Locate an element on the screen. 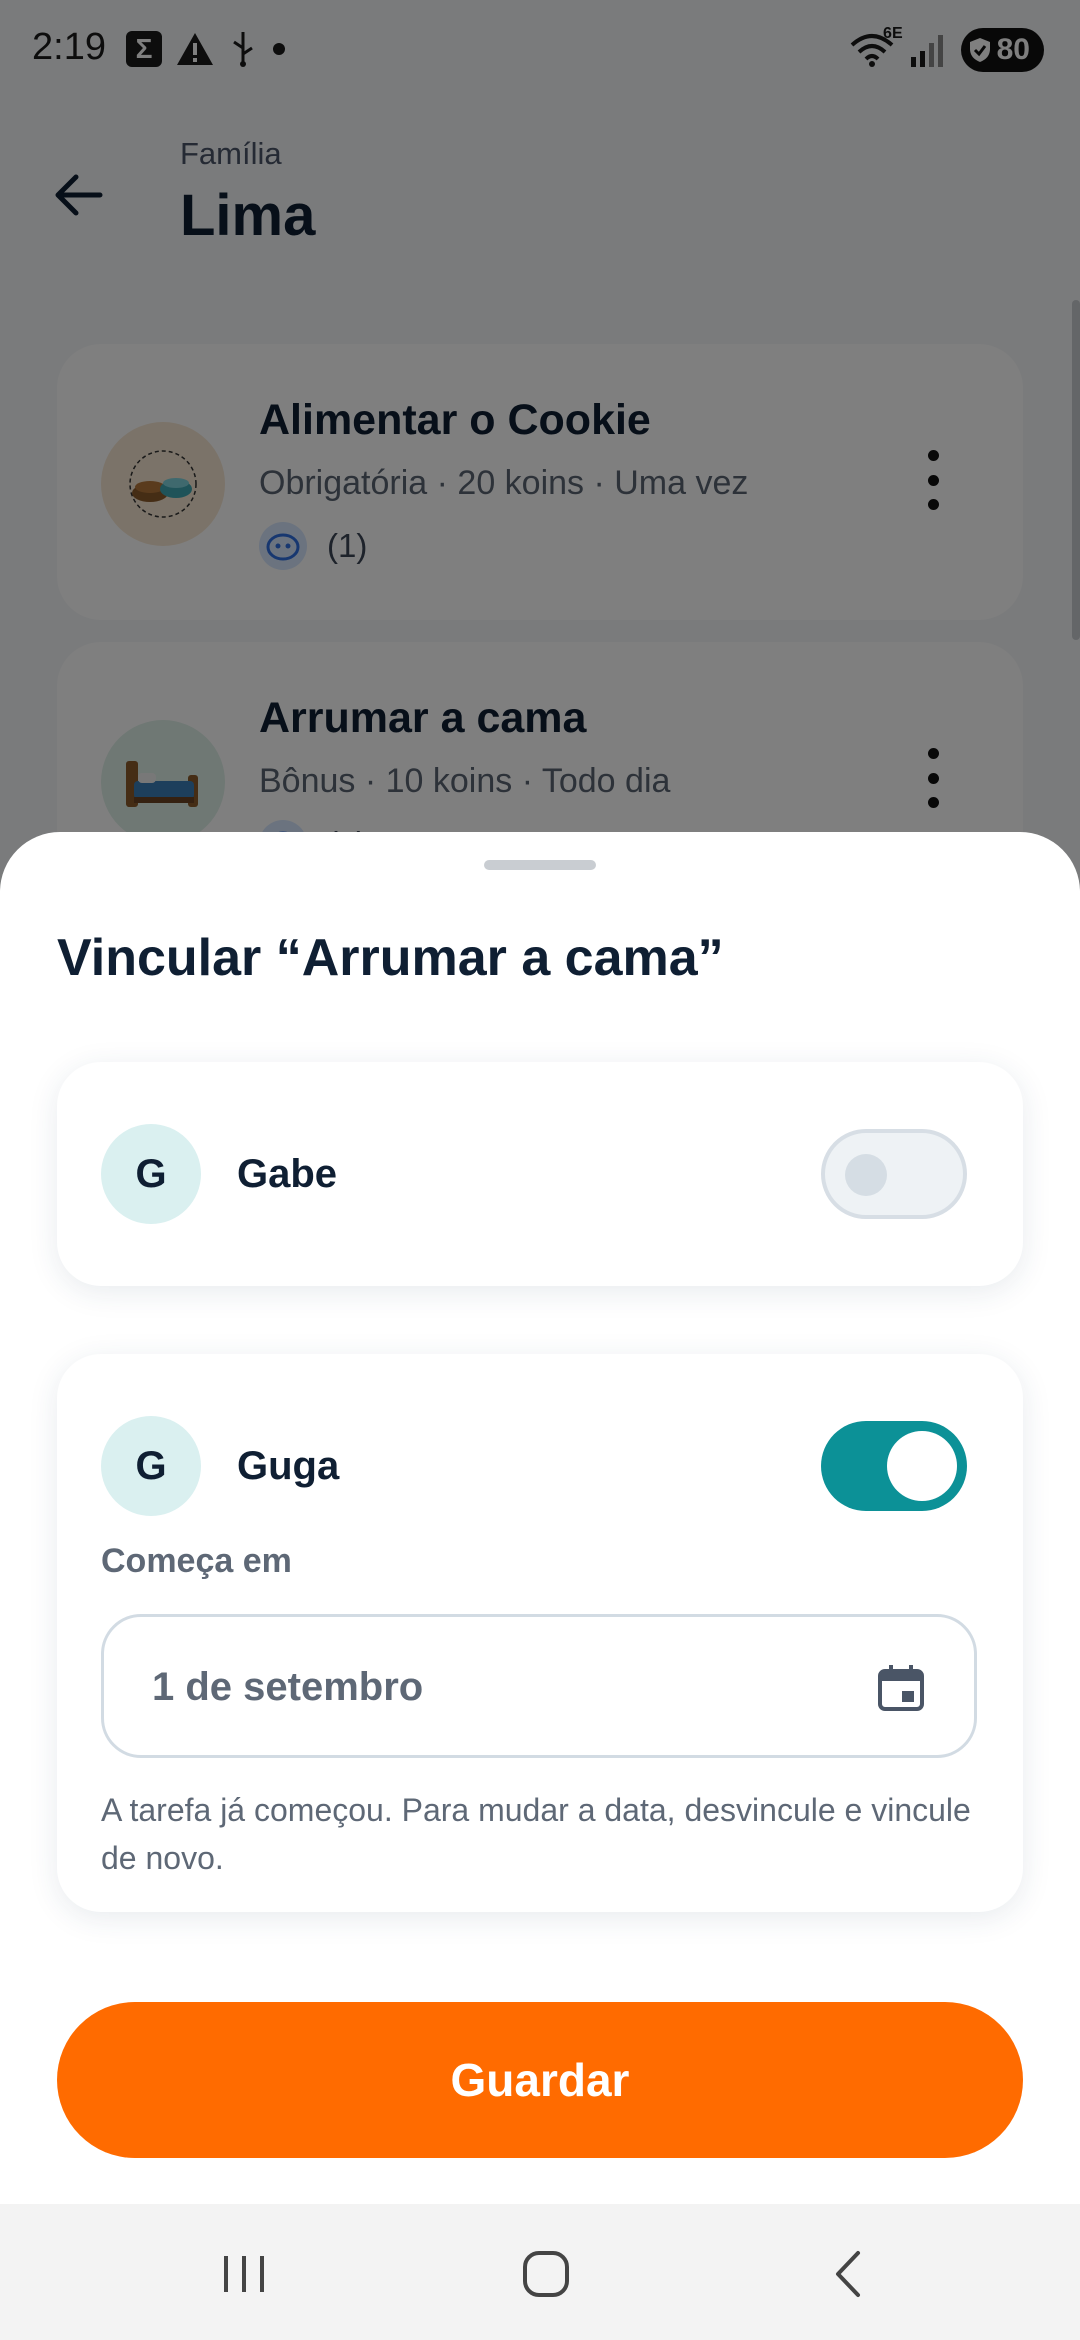  start-date-value: 1 de setembro is located at coordinates (288, 1687).